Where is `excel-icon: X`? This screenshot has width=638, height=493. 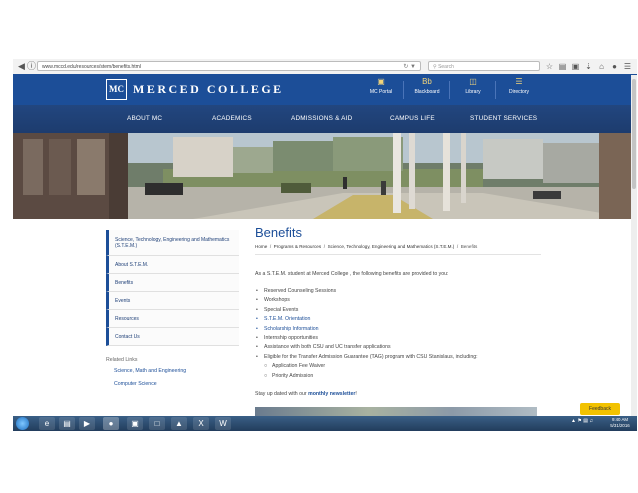
excel-icon: X is located at coordinates (201, 423).